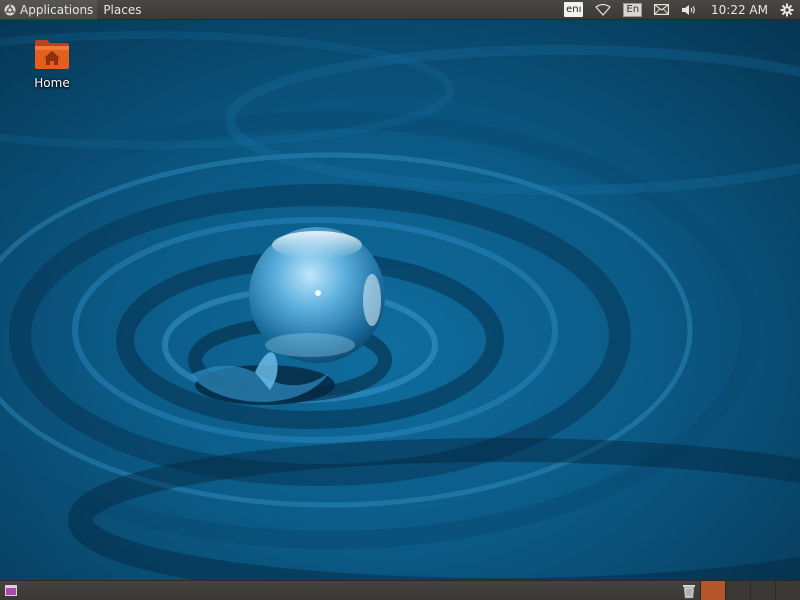 This screenshot has width=800, height=600. I want to click on session-menu, so click(788, 10).